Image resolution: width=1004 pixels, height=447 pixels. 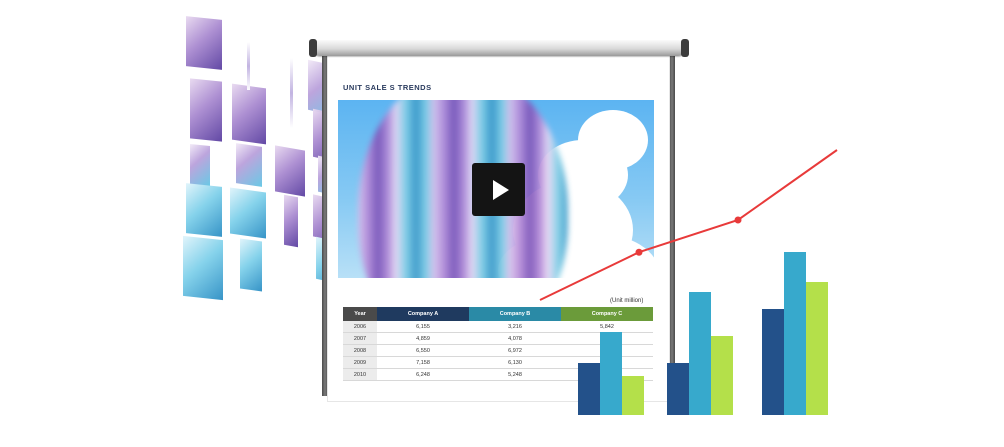 I want to click on cell-year: 2010, so click(x=360, y=374).